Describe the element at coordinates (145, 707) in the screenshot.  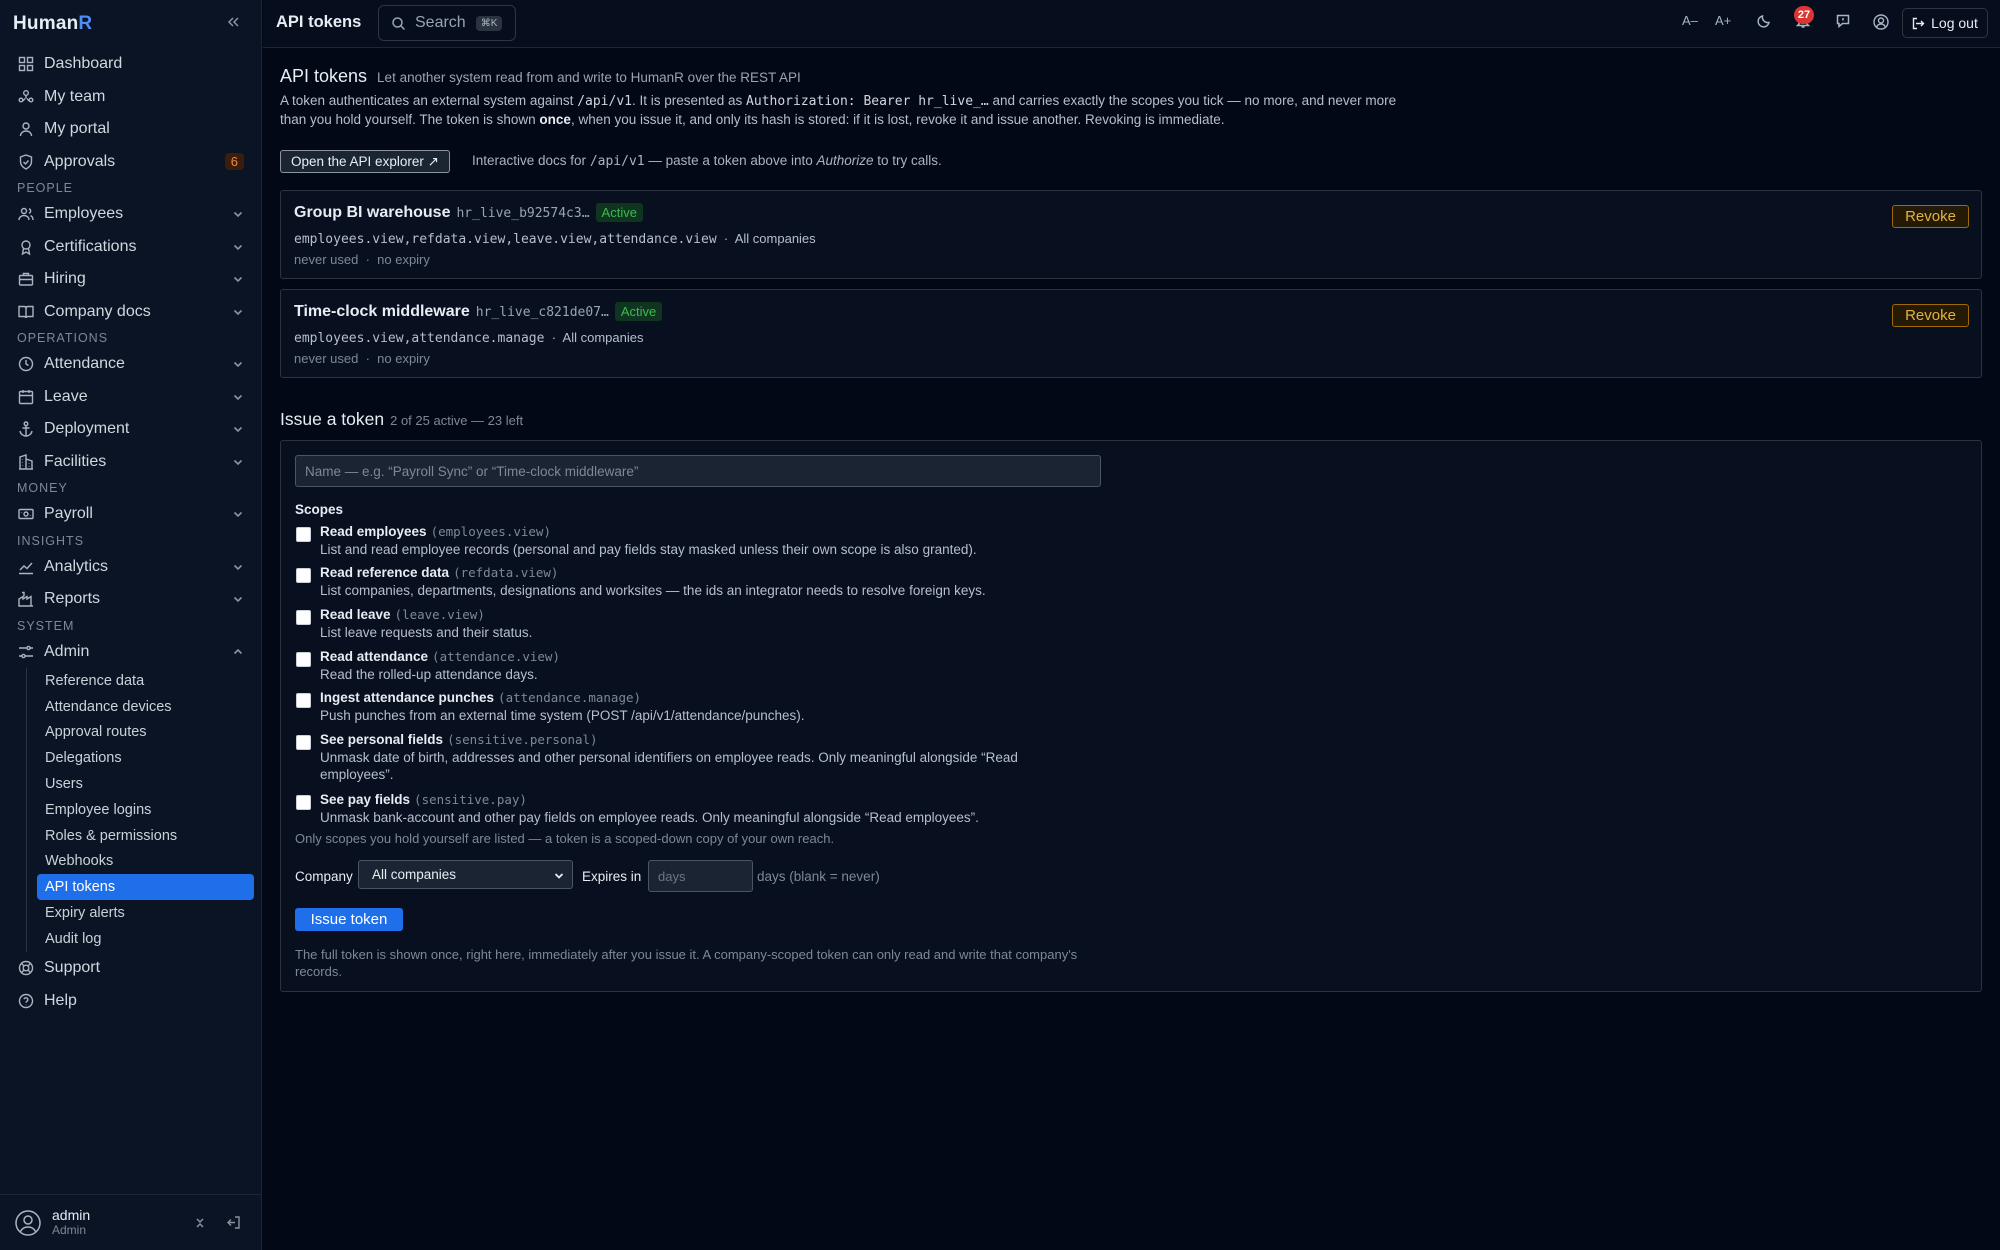
I see `sidebar-item-attendance-devices: Attendance devices` at that location.